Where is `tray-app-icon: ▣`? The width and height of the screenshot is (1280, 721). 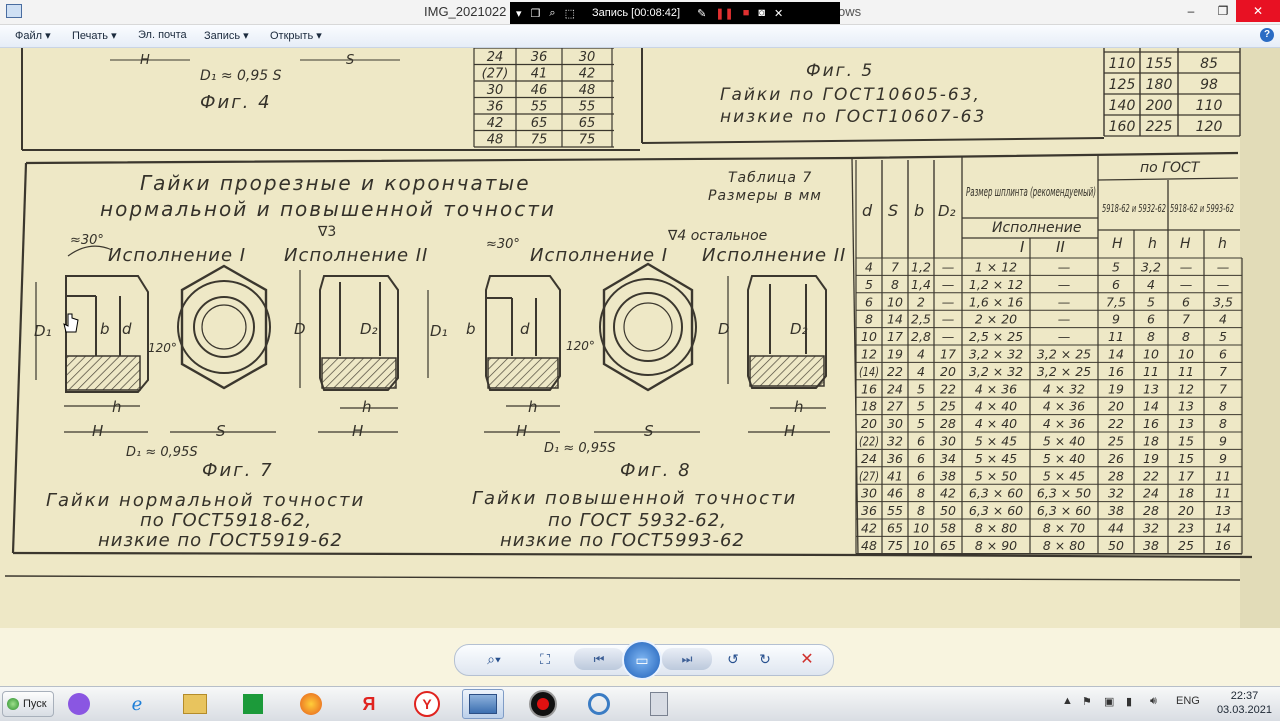
tray-app-icon: ▣ is located at coordinates (1109, 701).